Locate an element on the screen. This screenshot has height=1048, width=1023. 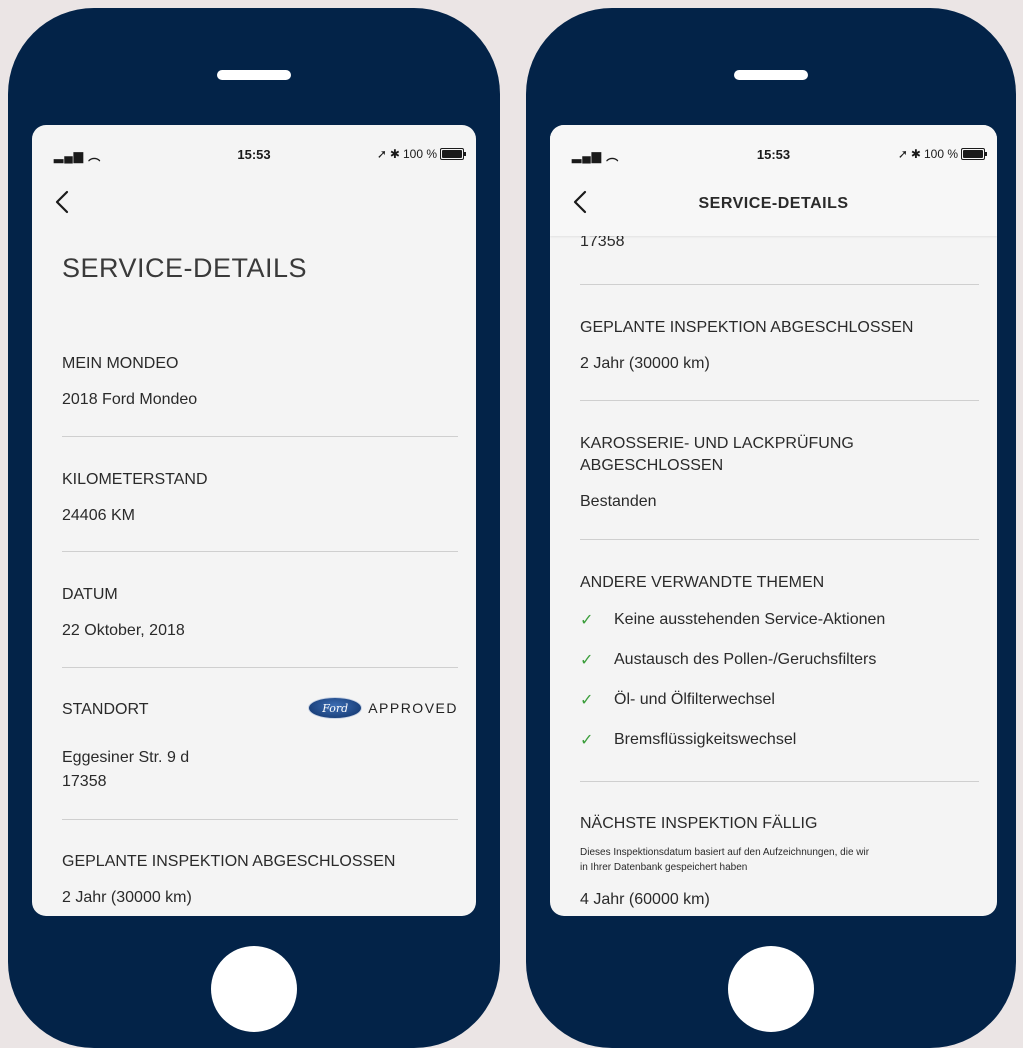
section-value: 4 Jahr (60000 km) is located at coordinates (645, 899).